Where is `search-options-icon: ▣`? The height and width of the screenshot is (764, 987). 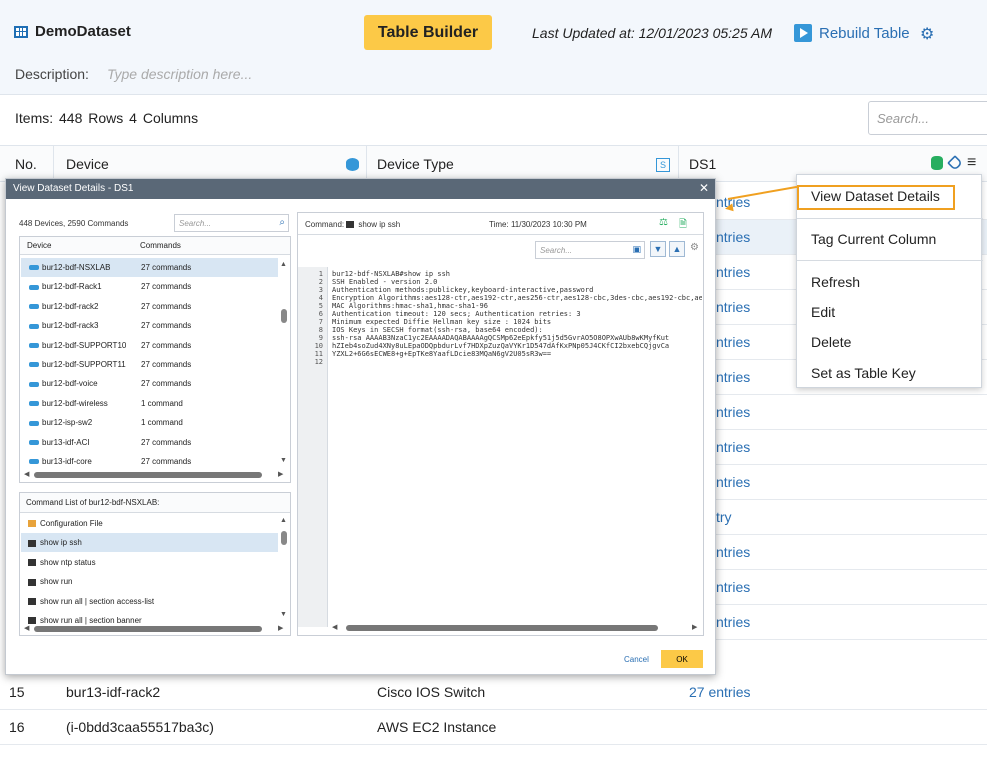 search-options-icon: ▣ is located at coordinates (636, 249).